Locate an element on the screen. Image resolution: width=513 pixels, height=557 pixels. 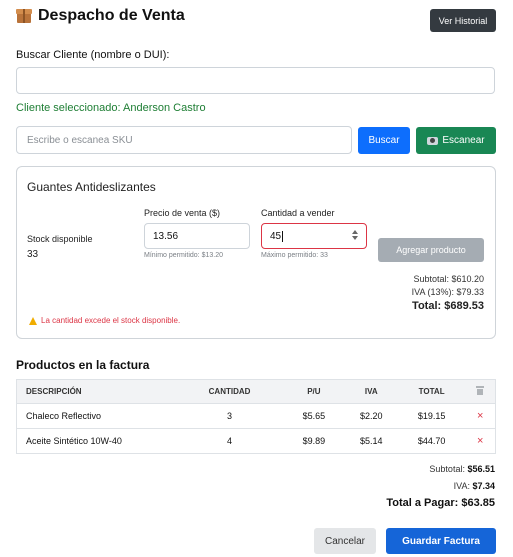
col-iva: IVA is located at coordinates (371, 391).